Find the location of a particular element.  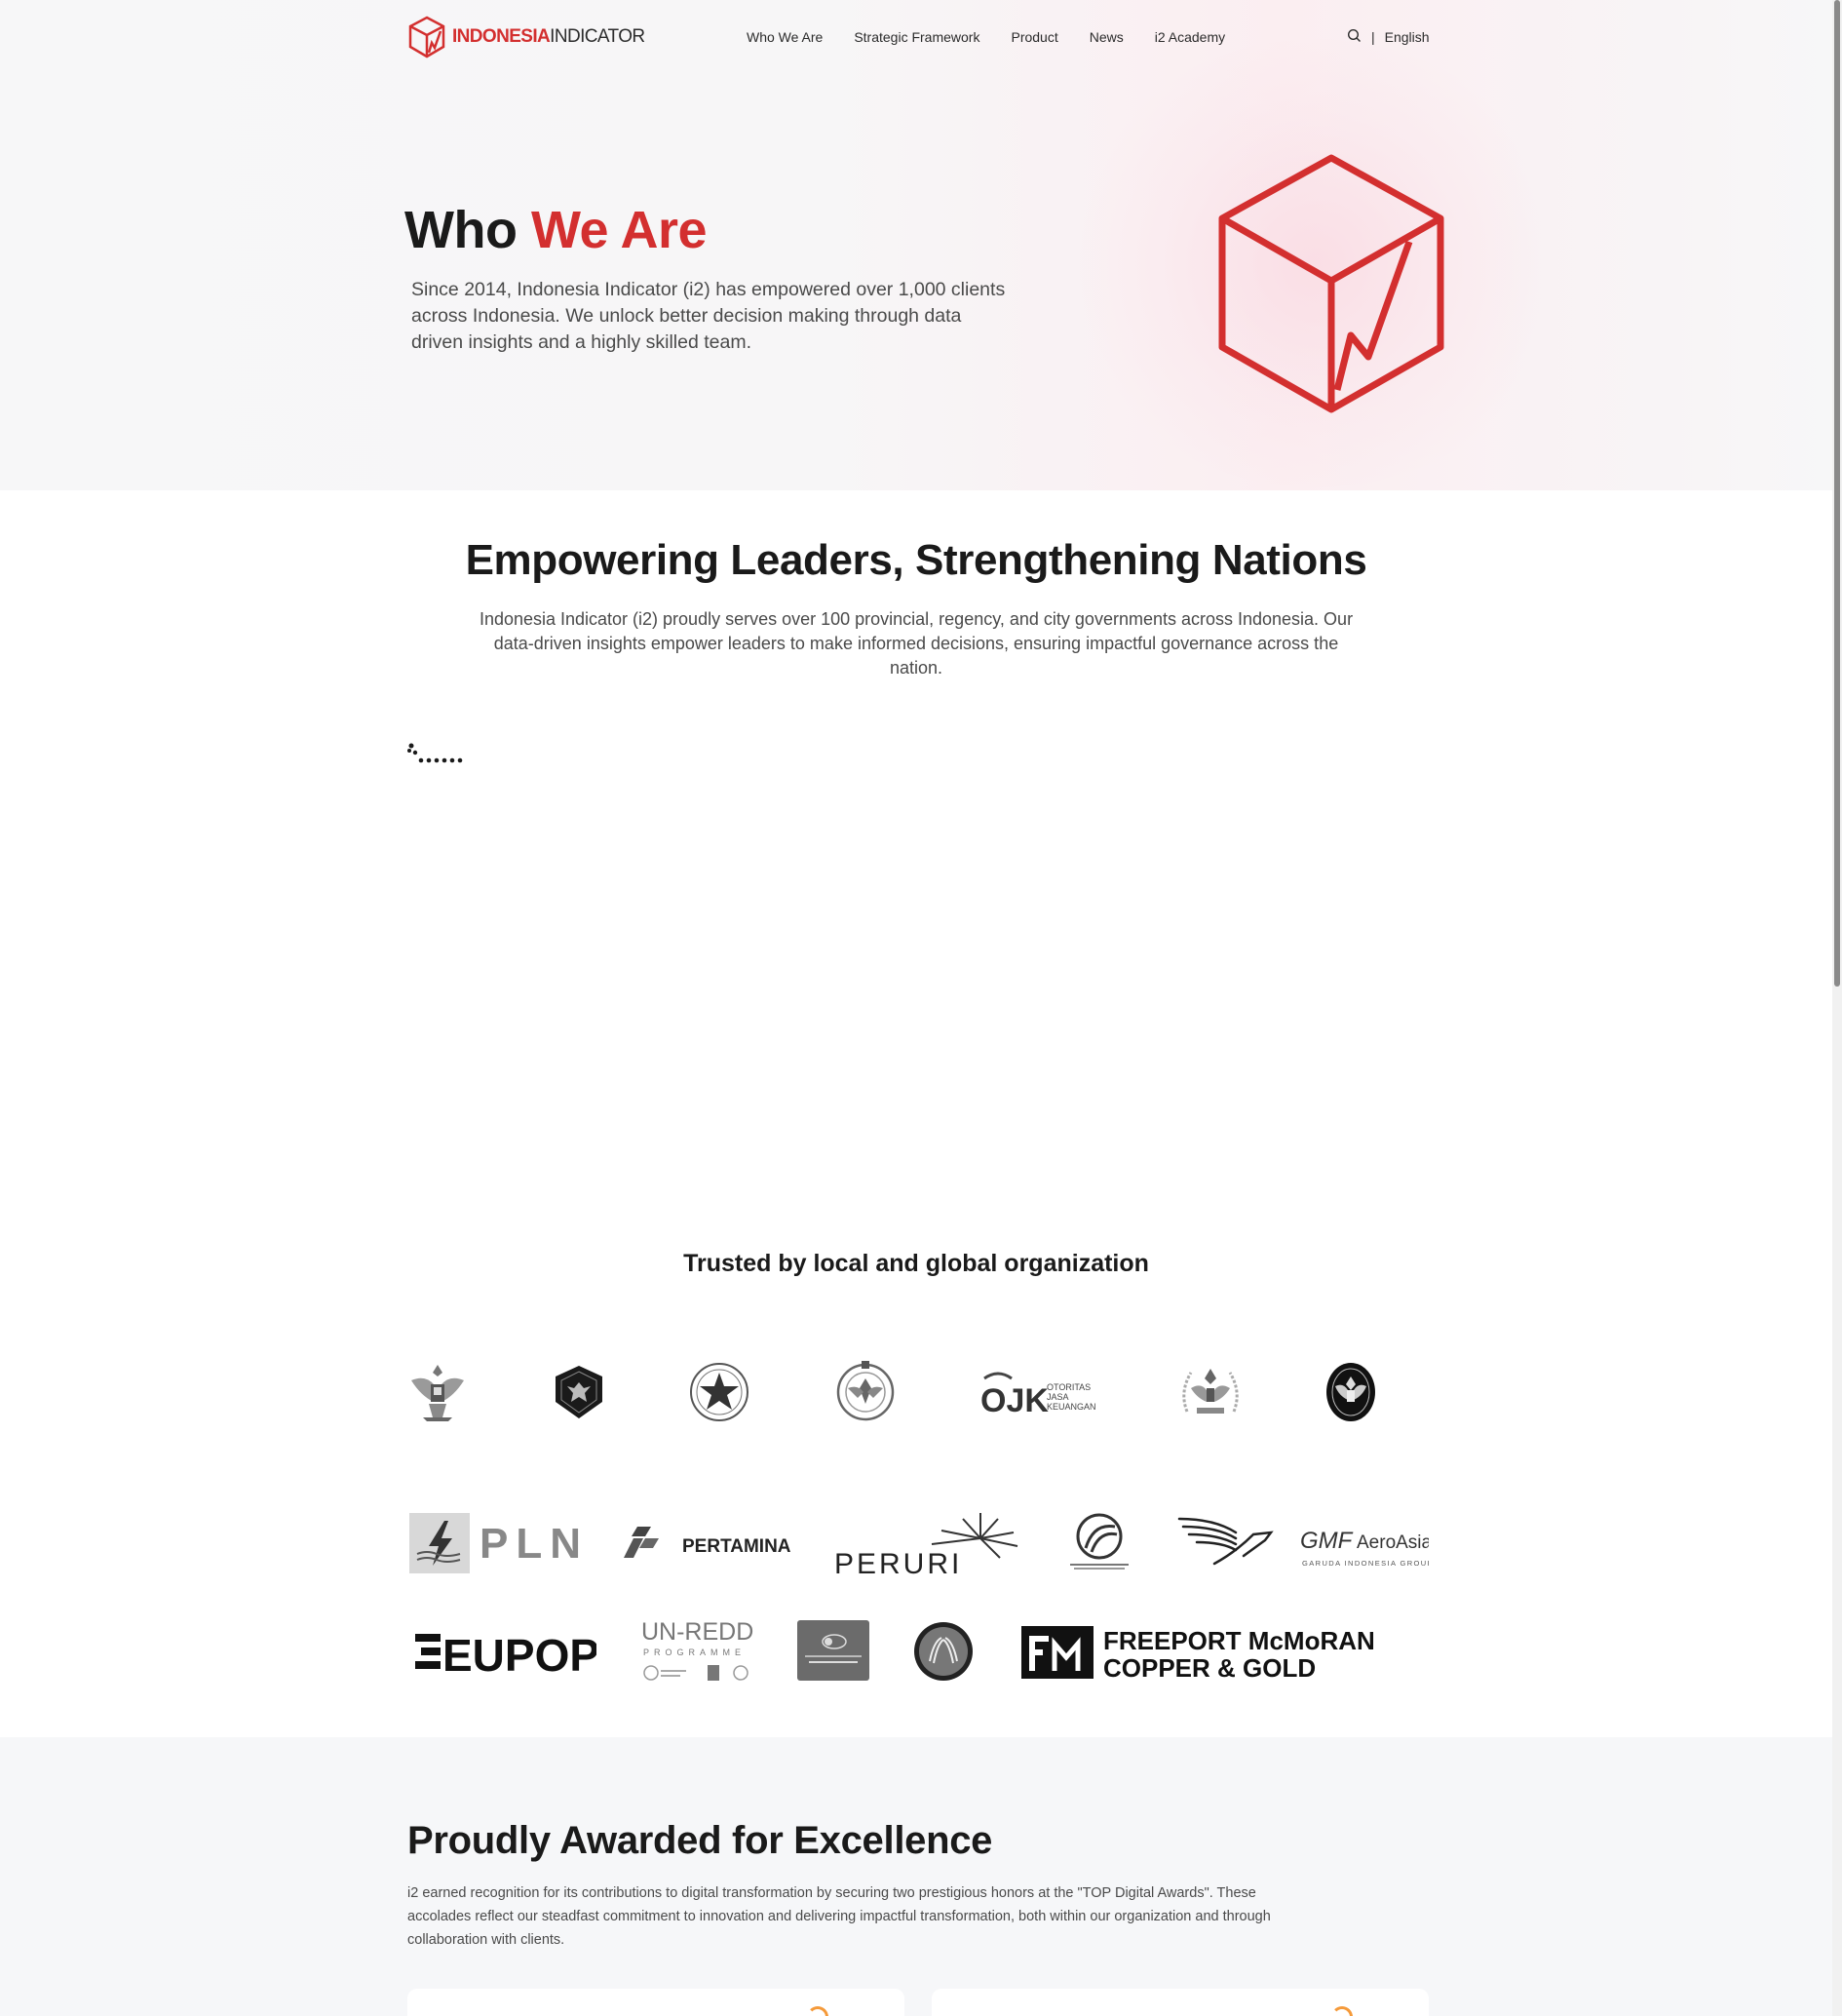

eupop-logo: EUPOP is located at coordinates (504, 1651).